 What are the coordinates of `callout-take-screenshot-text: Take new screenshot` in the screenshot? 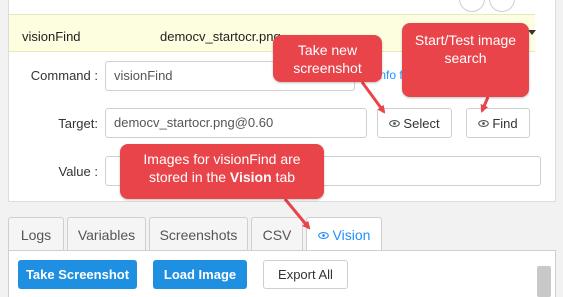 It's located at (327, 59).